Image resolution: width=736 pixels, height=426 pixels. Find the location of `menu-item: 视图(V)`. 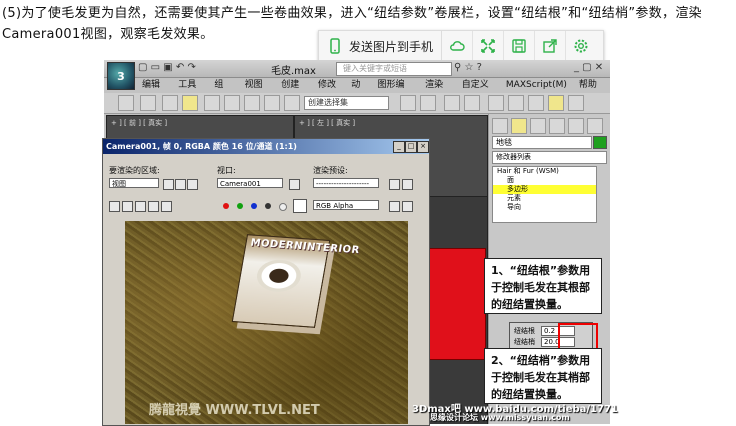

menu-item: 视图(V) is located at coordinates (257, 91).